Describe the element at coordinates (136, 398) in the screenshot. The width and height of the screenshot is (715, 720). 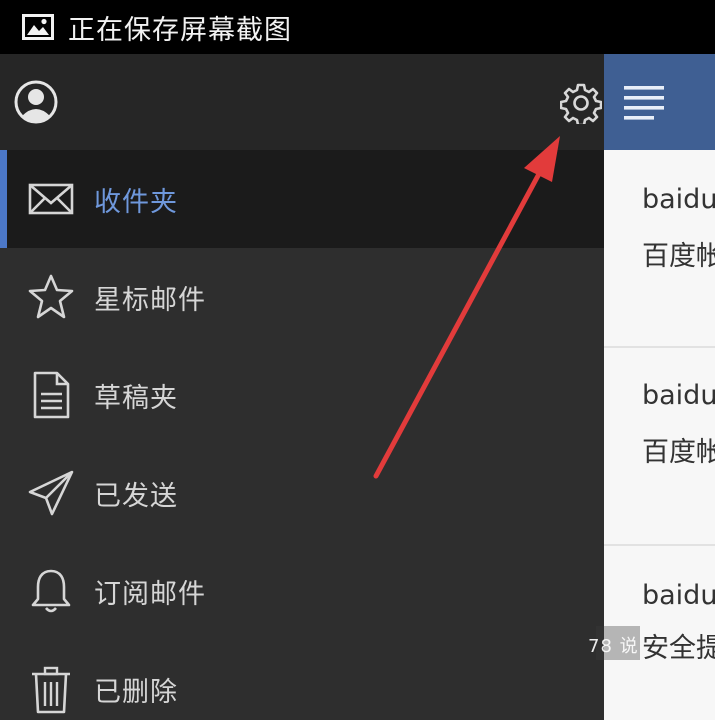
I see `menu-label-drafts: 草稿夹` at that location.